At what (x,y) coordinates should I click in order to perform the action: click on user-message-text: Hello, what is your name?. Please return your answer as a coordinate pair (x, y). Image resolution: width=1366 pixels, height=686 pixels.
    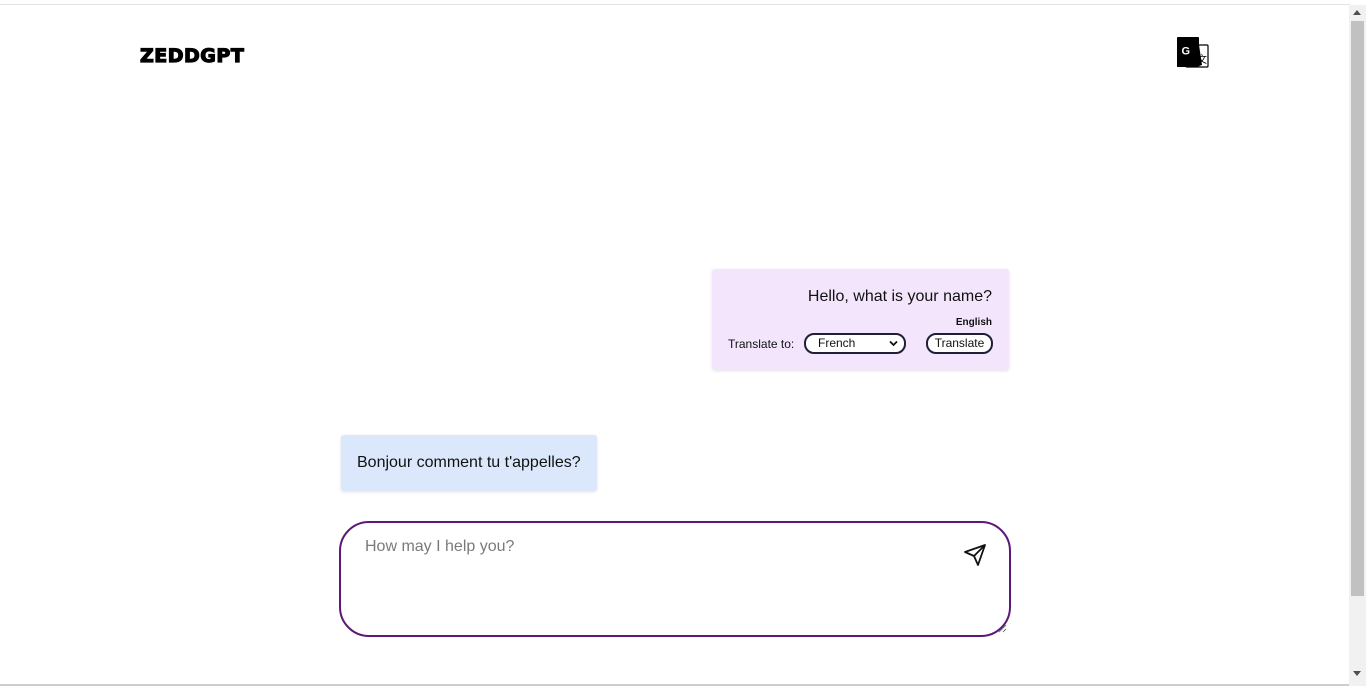
    Looking at the image, I should click on (899, 296).